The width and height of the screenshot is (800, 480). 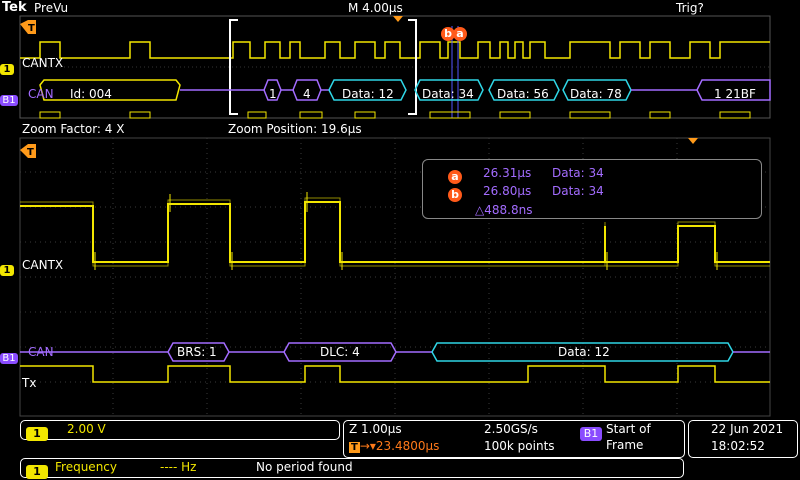 What do you see at coordinates (578, 173) in the screenshot?
I see `cursor-a-data: Data: 34` at bounding box center [578, 173].